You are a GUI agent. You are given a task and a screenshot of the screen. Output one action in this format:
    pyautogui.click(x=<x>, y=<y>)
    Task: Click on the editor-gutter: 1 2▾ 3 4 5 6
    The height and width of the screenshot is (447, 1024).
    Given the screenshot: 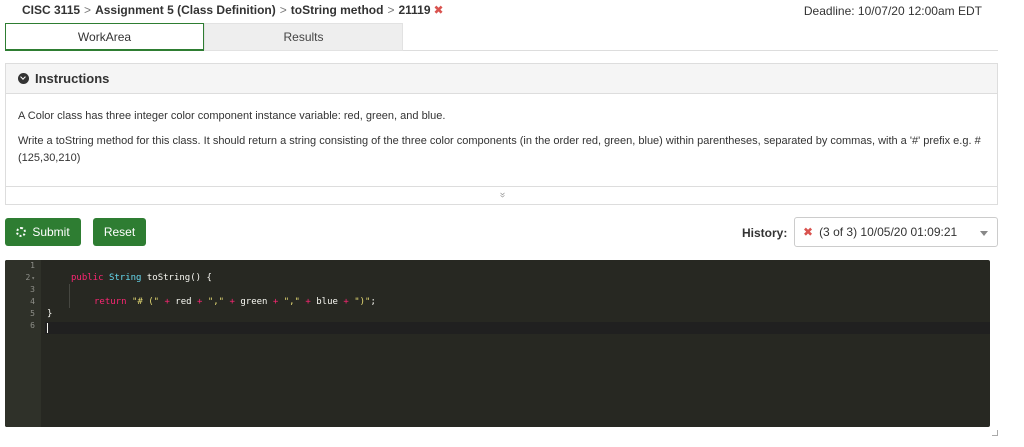 What is the action you would take?
    pyautogui.click(x=23, y=343)
    